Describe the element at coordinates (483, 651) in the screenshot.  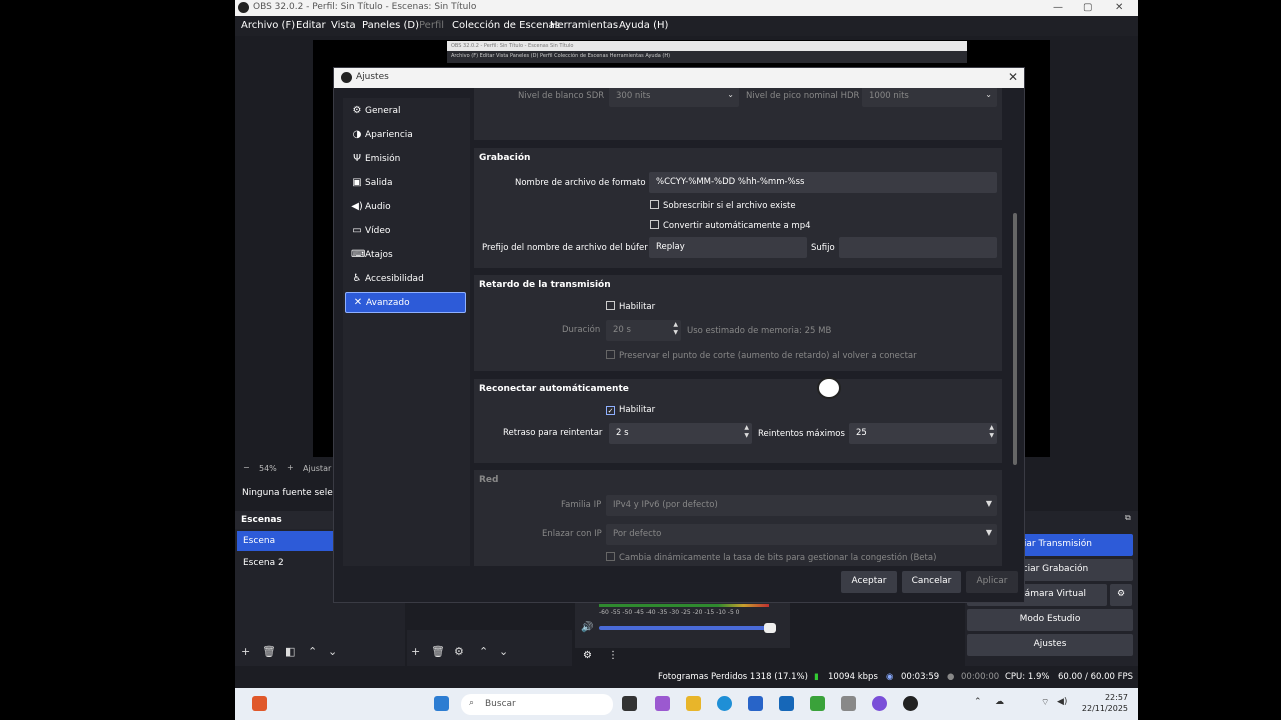
I see `source-up-icon: ⌃` at that location.